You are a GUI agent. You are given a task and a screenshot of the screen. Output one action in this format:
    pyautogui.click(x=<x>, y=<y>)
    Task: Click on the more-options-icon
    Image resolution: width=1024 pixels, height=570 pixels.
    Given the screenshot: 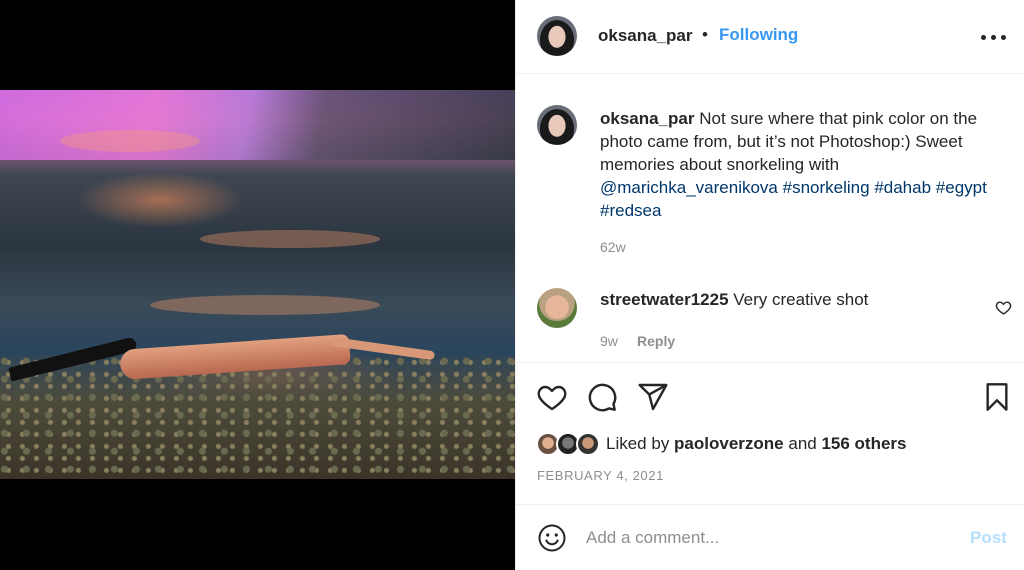 What is the action you would take?
    pyautogui.click(x=994, y=36)
    